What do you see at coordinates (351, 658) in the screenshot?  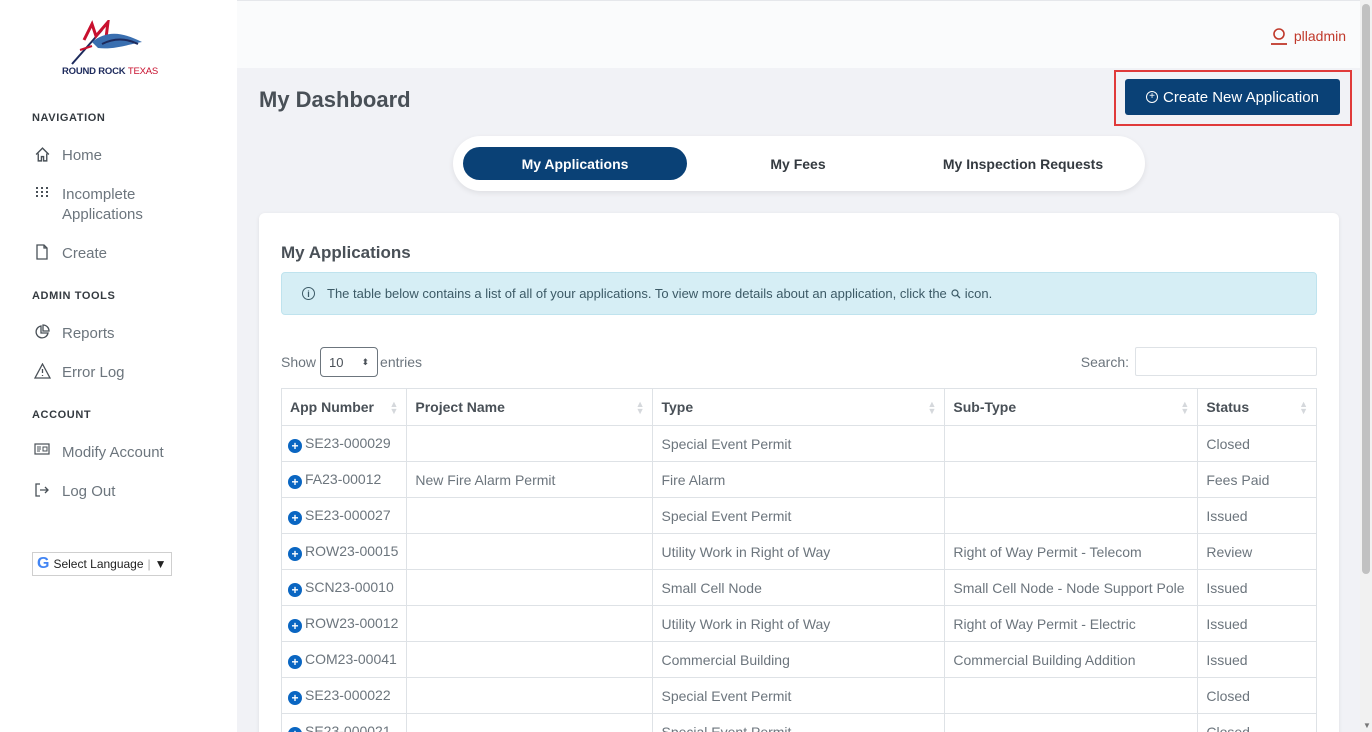 I see `app-number-text: COM23-00041` at bounding box center [351, 658].